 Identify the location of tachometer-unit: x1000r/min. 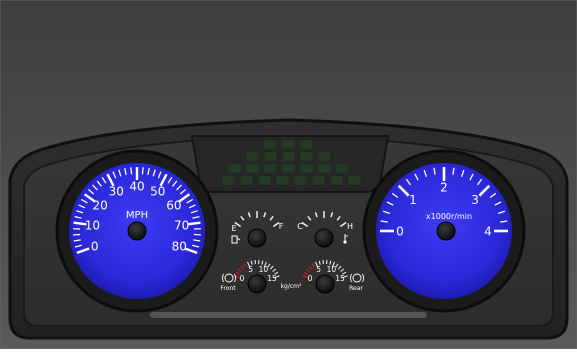
(449, 216).